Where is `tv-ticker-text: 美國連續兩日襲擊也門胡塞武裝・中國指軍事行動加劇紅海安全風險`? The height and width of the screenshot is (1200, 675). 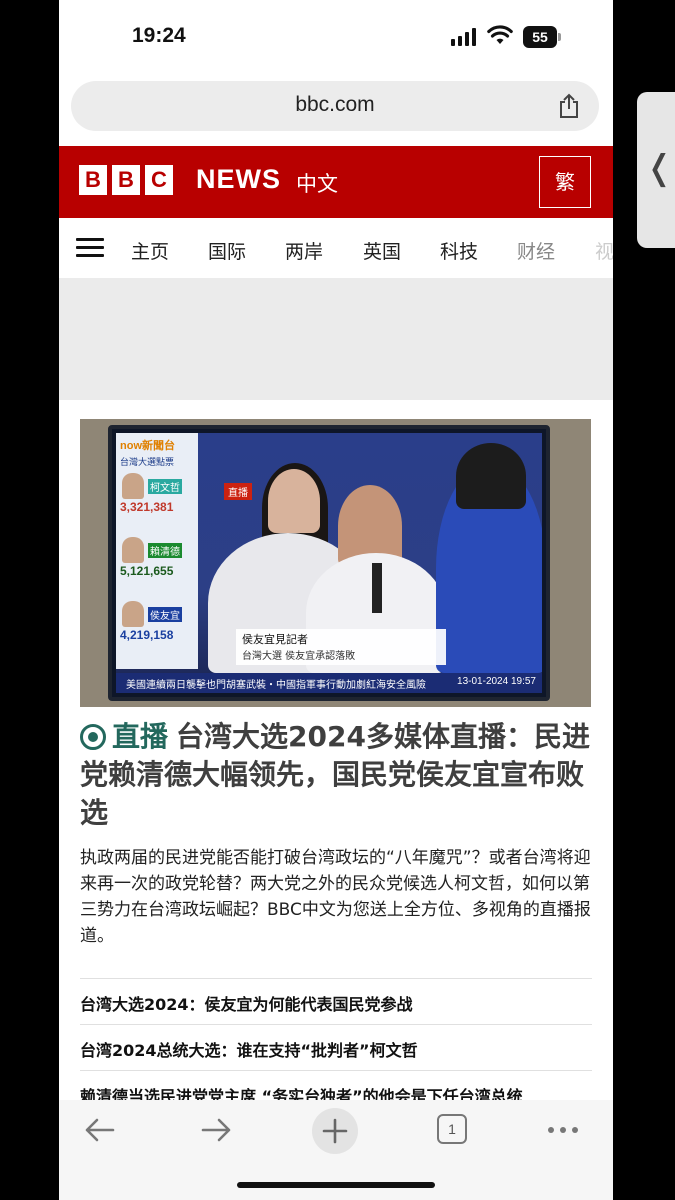 tv-ticker-text: 美國連續兩日襲擊也門胡塞武裝・中國指軍事行動加劇紅海安全風險 is located at coordinates (276, 685).